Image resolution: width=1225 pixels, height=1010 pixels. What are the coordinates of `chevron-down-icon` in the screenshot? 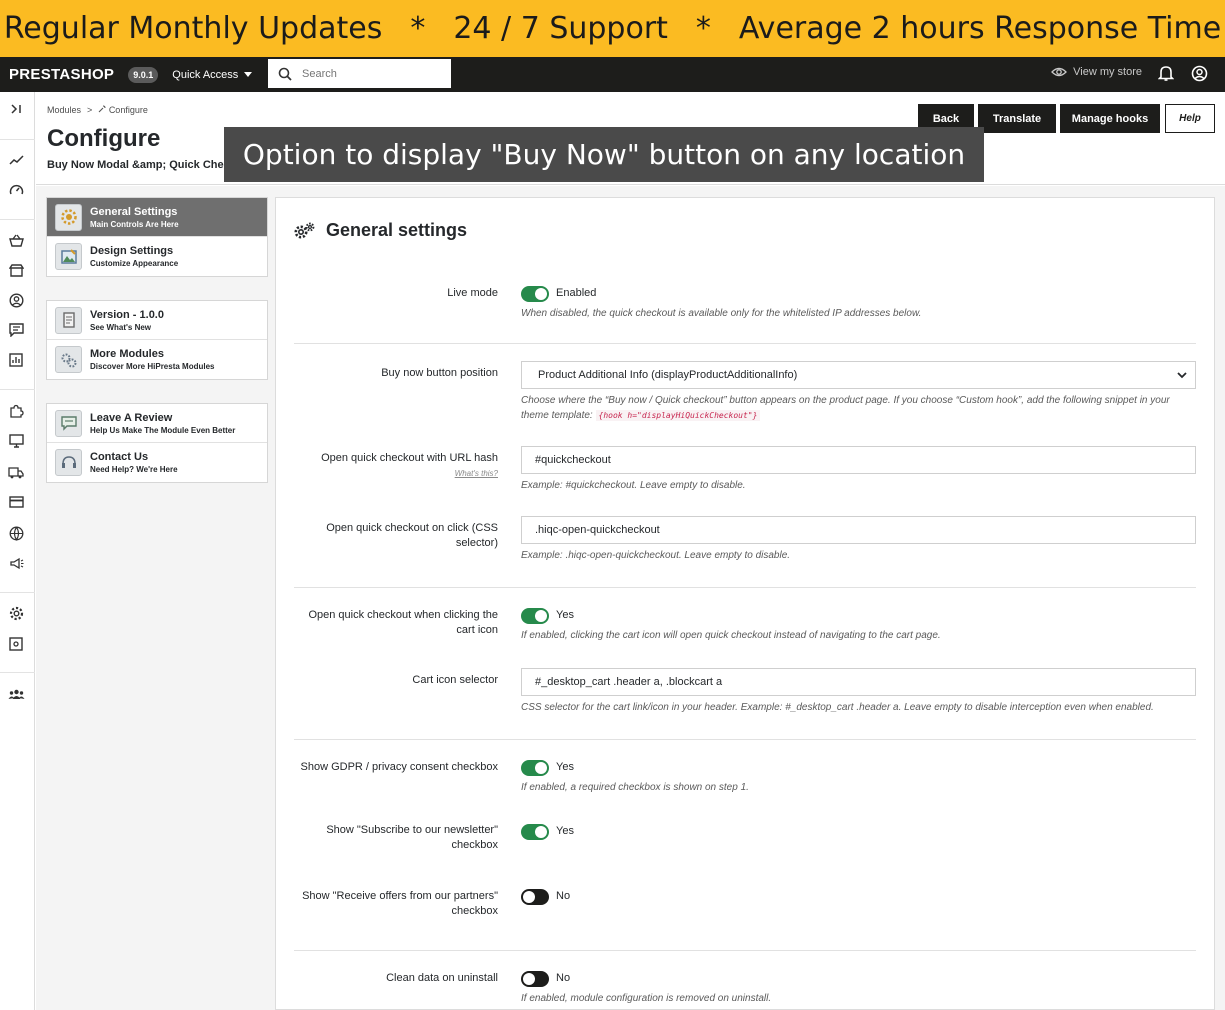 It's located at (1182, 374).